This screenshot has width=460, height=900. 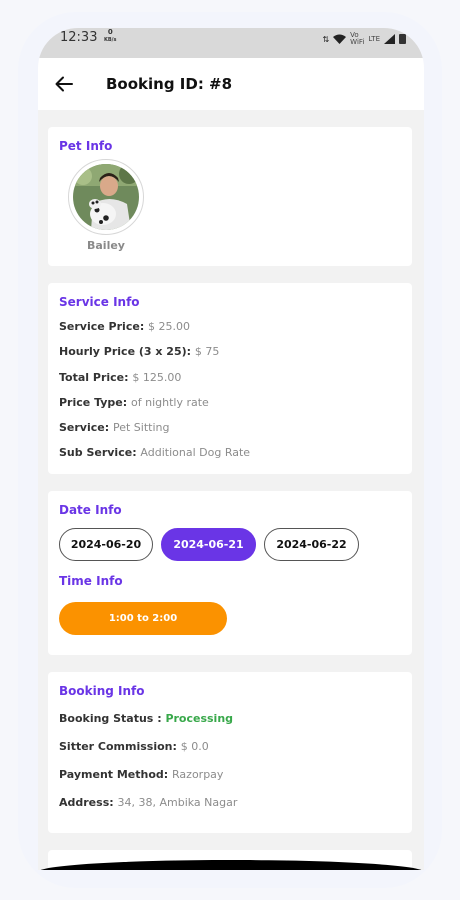 I want to click on sitter-commission-row: Sitter Commission: $ 0.0, so click(x=134, y=746).